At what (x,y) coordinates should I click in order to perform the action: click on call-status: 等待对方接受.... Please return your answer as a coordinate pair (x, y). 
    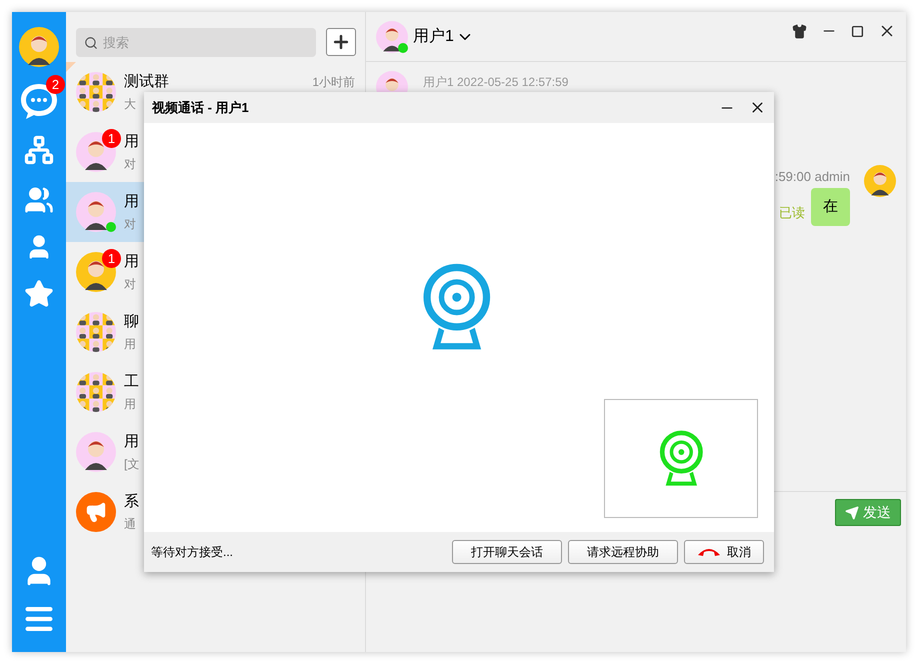
    Looking at the image, I should click on (192, 552).